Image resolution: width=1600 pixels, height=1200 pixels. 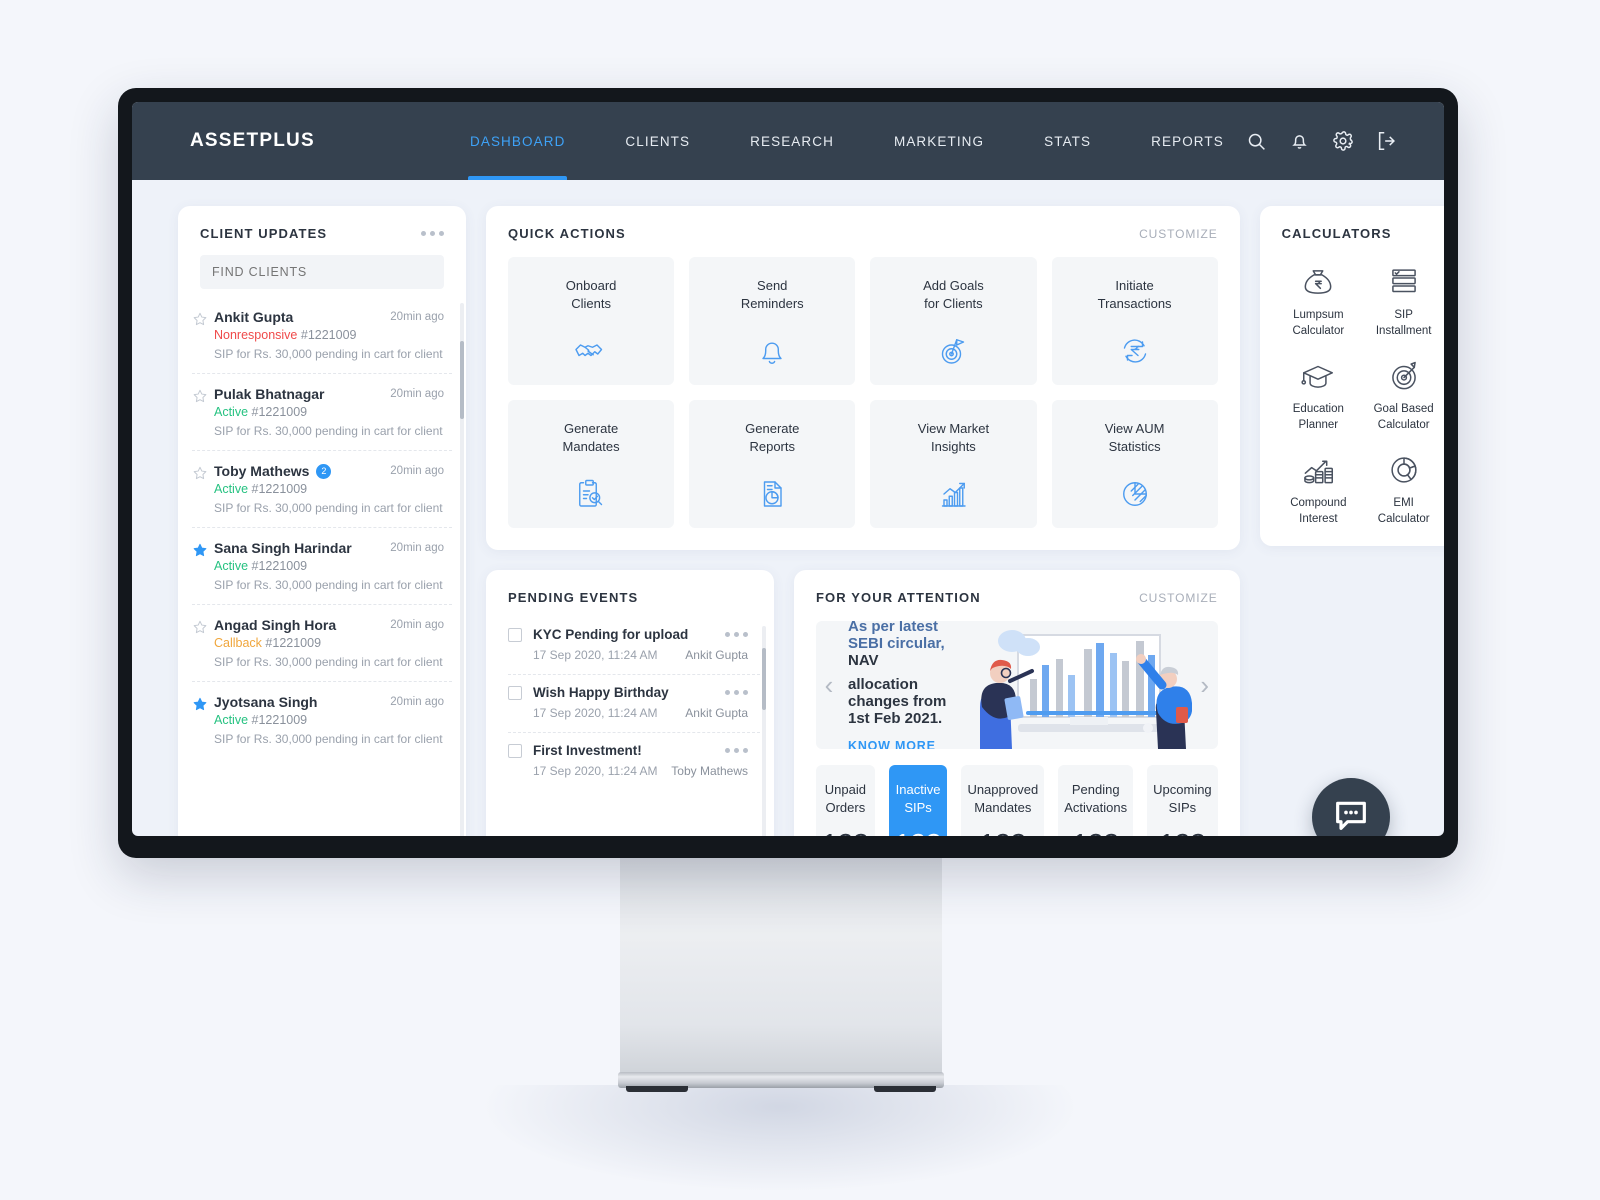 I want to click on installment-list-icon, so click(x=1404, y=279).